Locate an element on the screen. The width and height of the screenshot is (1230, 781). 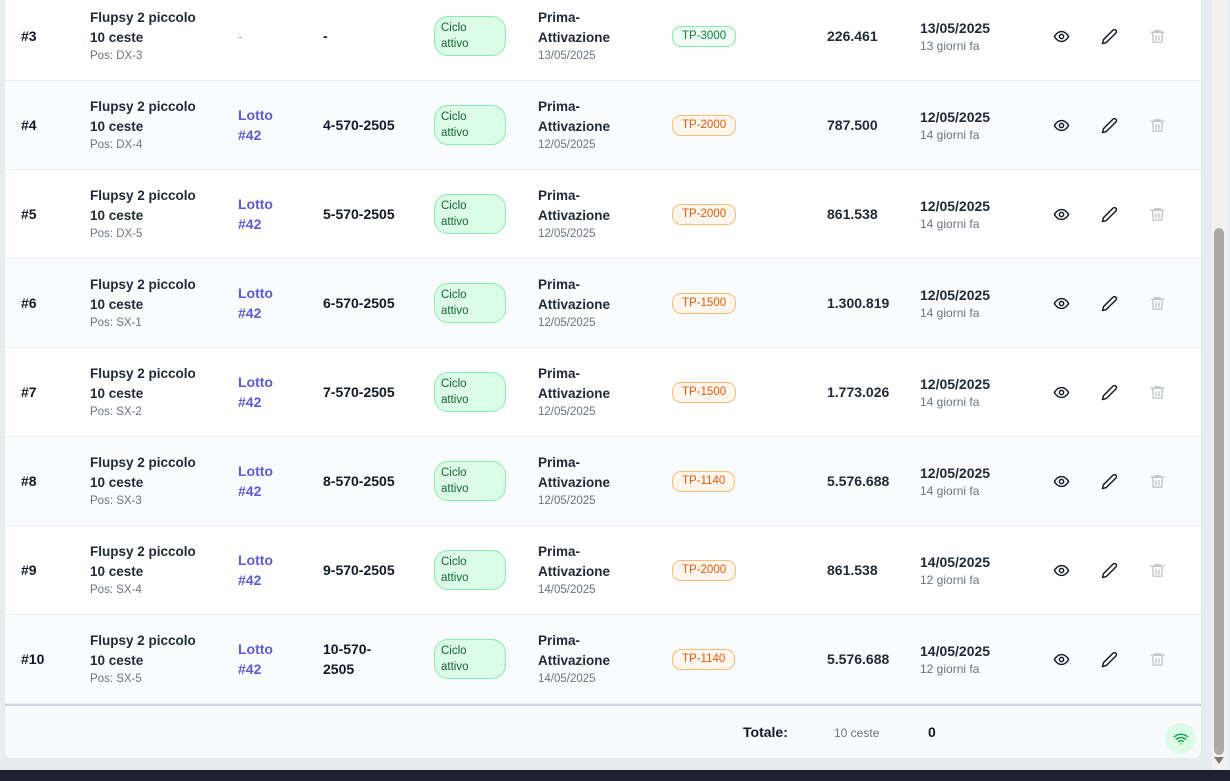
cycle-code: 8-570-2505 is located at coordinates (373, 481).